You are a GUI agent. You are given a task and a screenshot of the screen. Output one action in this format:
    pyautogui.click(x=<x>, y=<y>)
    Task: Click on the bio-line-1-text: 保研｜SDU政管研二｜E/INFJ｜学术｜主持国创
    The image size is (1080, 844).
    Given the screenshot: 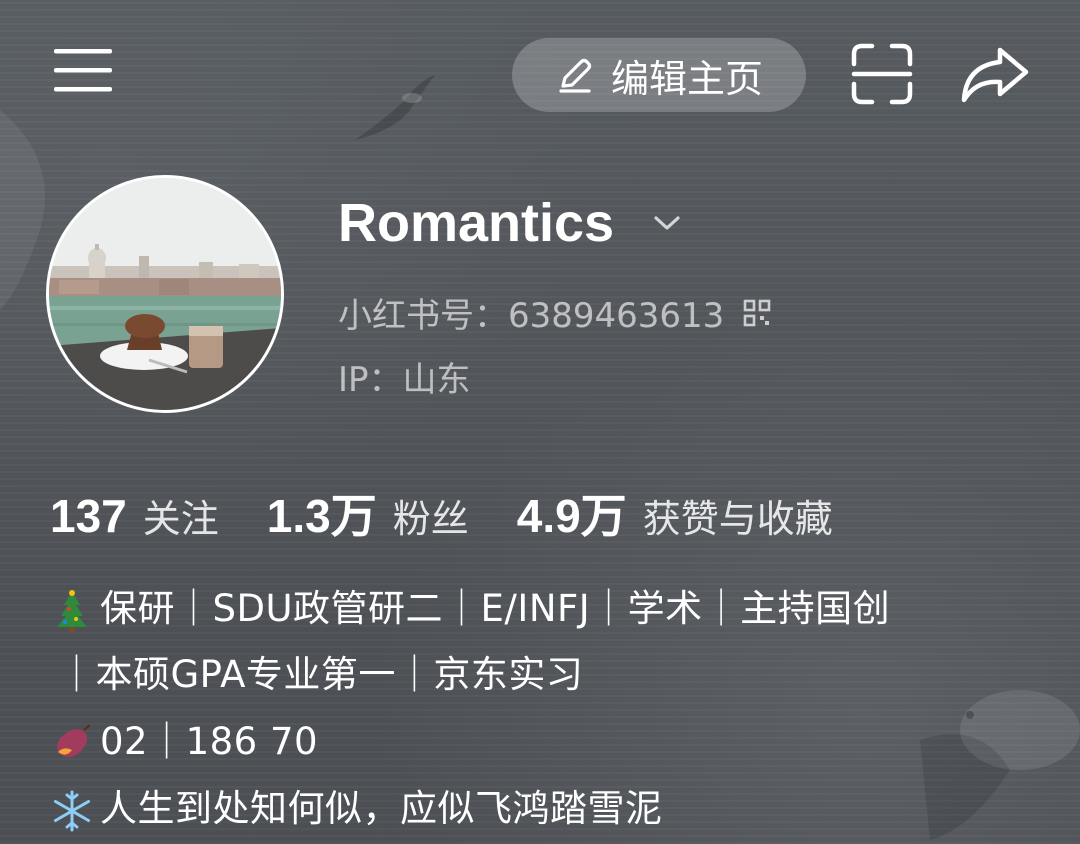 What is the action you would take?
    pyautogui.click(x=495, y=608)
    